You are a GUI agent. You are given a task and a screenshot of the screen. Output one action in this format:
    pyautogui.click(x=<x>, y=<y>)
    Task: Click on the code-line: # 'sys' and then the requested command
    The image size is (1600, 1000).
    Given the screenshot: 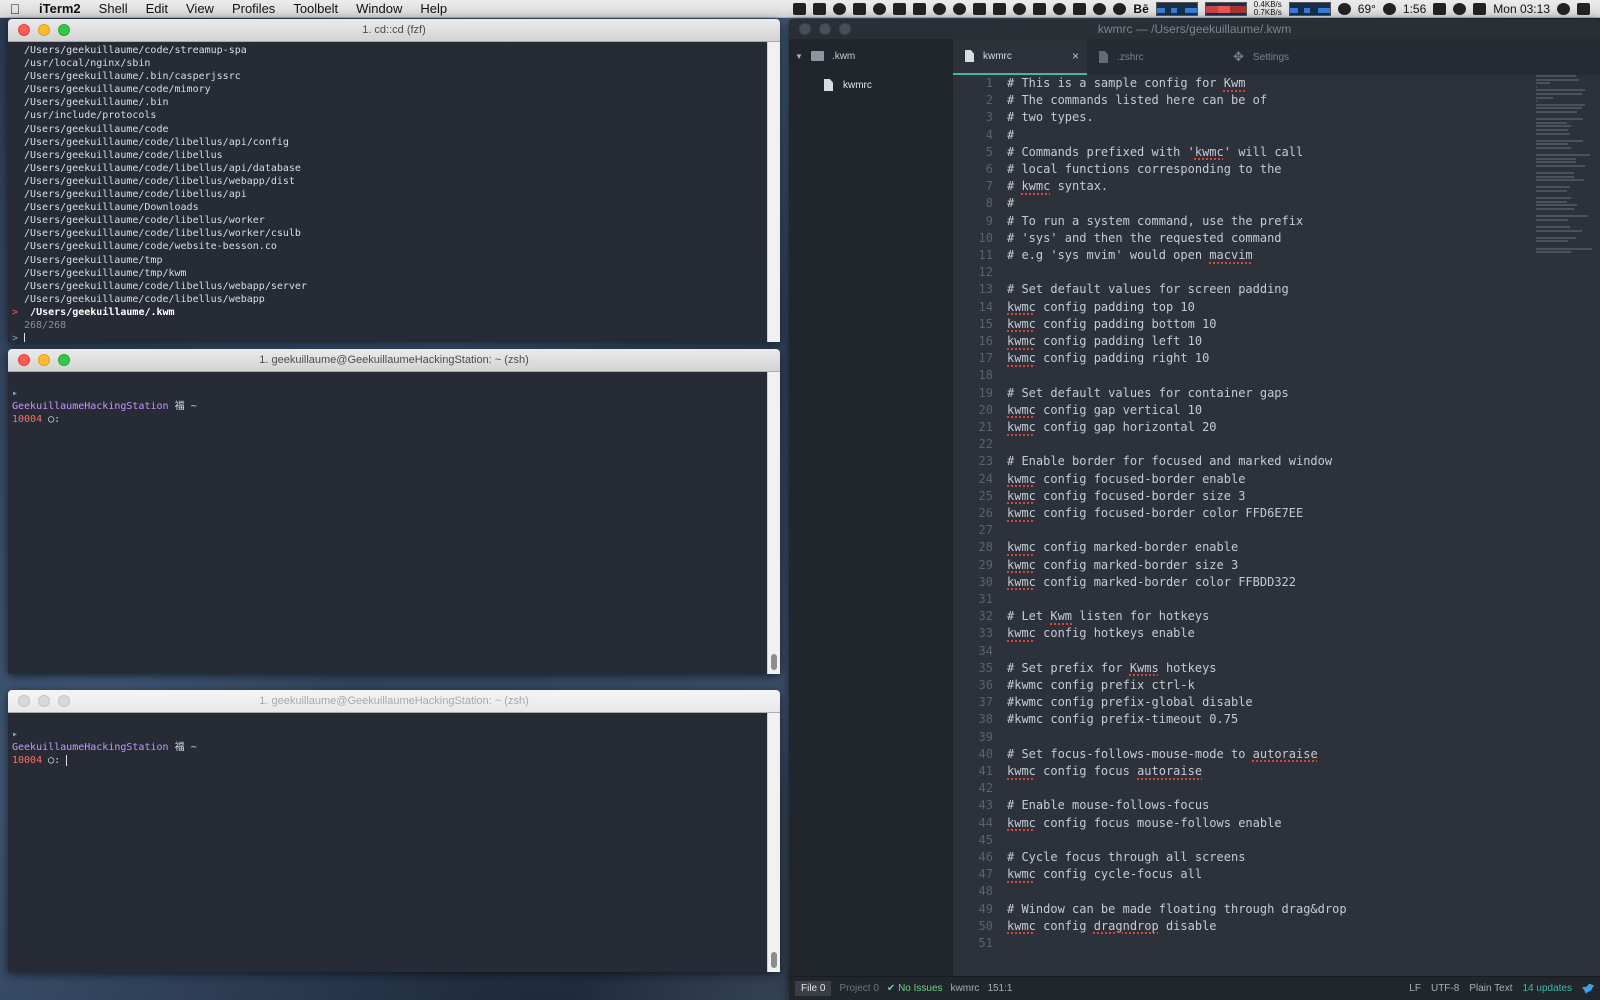 What is the action you would take?
    pyautogui.click(x=1144, y=238)
    